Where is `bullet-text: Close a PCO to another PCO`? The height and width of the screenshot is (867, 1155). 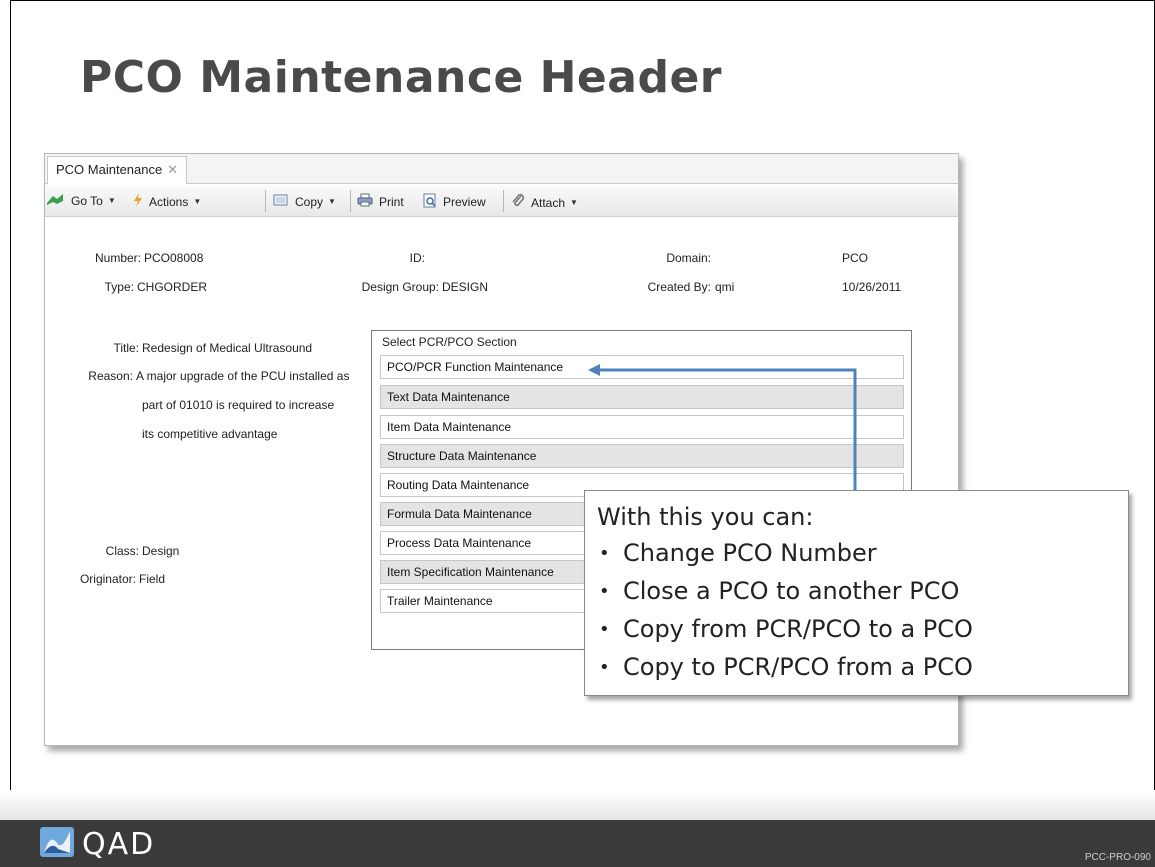
bullet-text: Close a PCO to another PCO is located at coordinates (791, 591).